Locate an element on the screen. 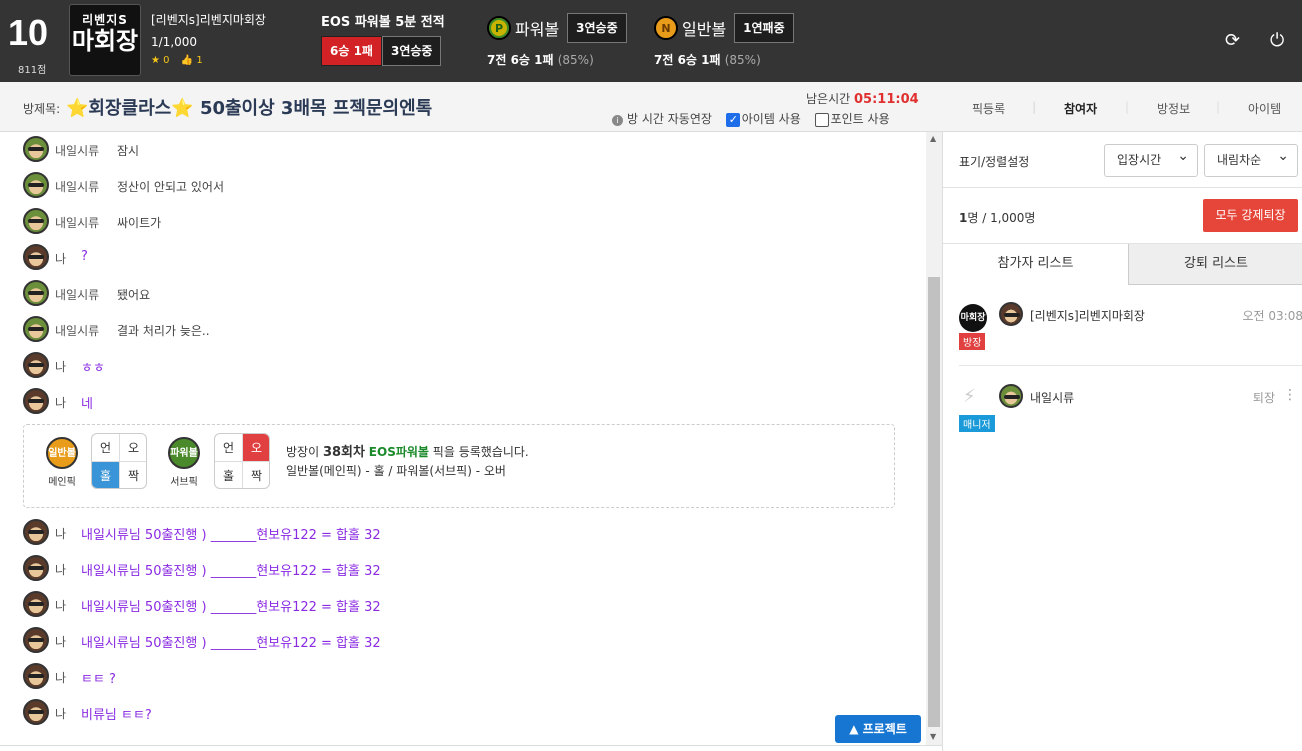  eos-title: EOS 파워볼 5분 전적 is located at coordinates (383, 22).